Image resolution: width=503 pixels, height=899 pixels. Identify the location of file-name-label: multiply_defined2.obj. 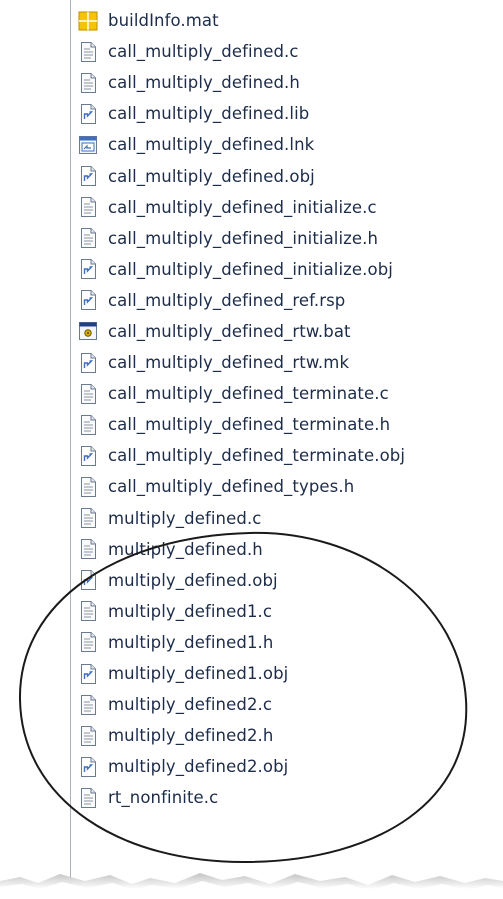
(198, 767).